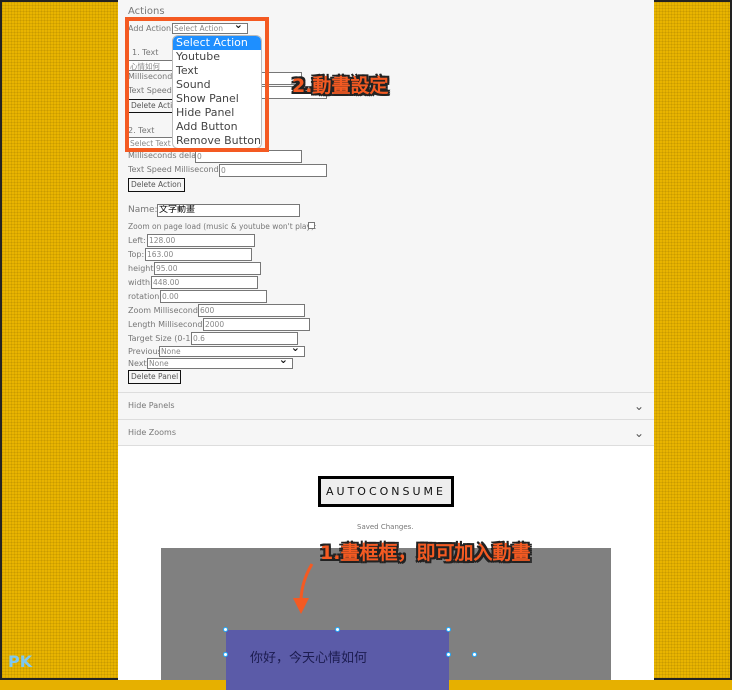  Describe the element at coordinates (204, 282) in the screenshot. I see `width-input: 448.00` at that location.